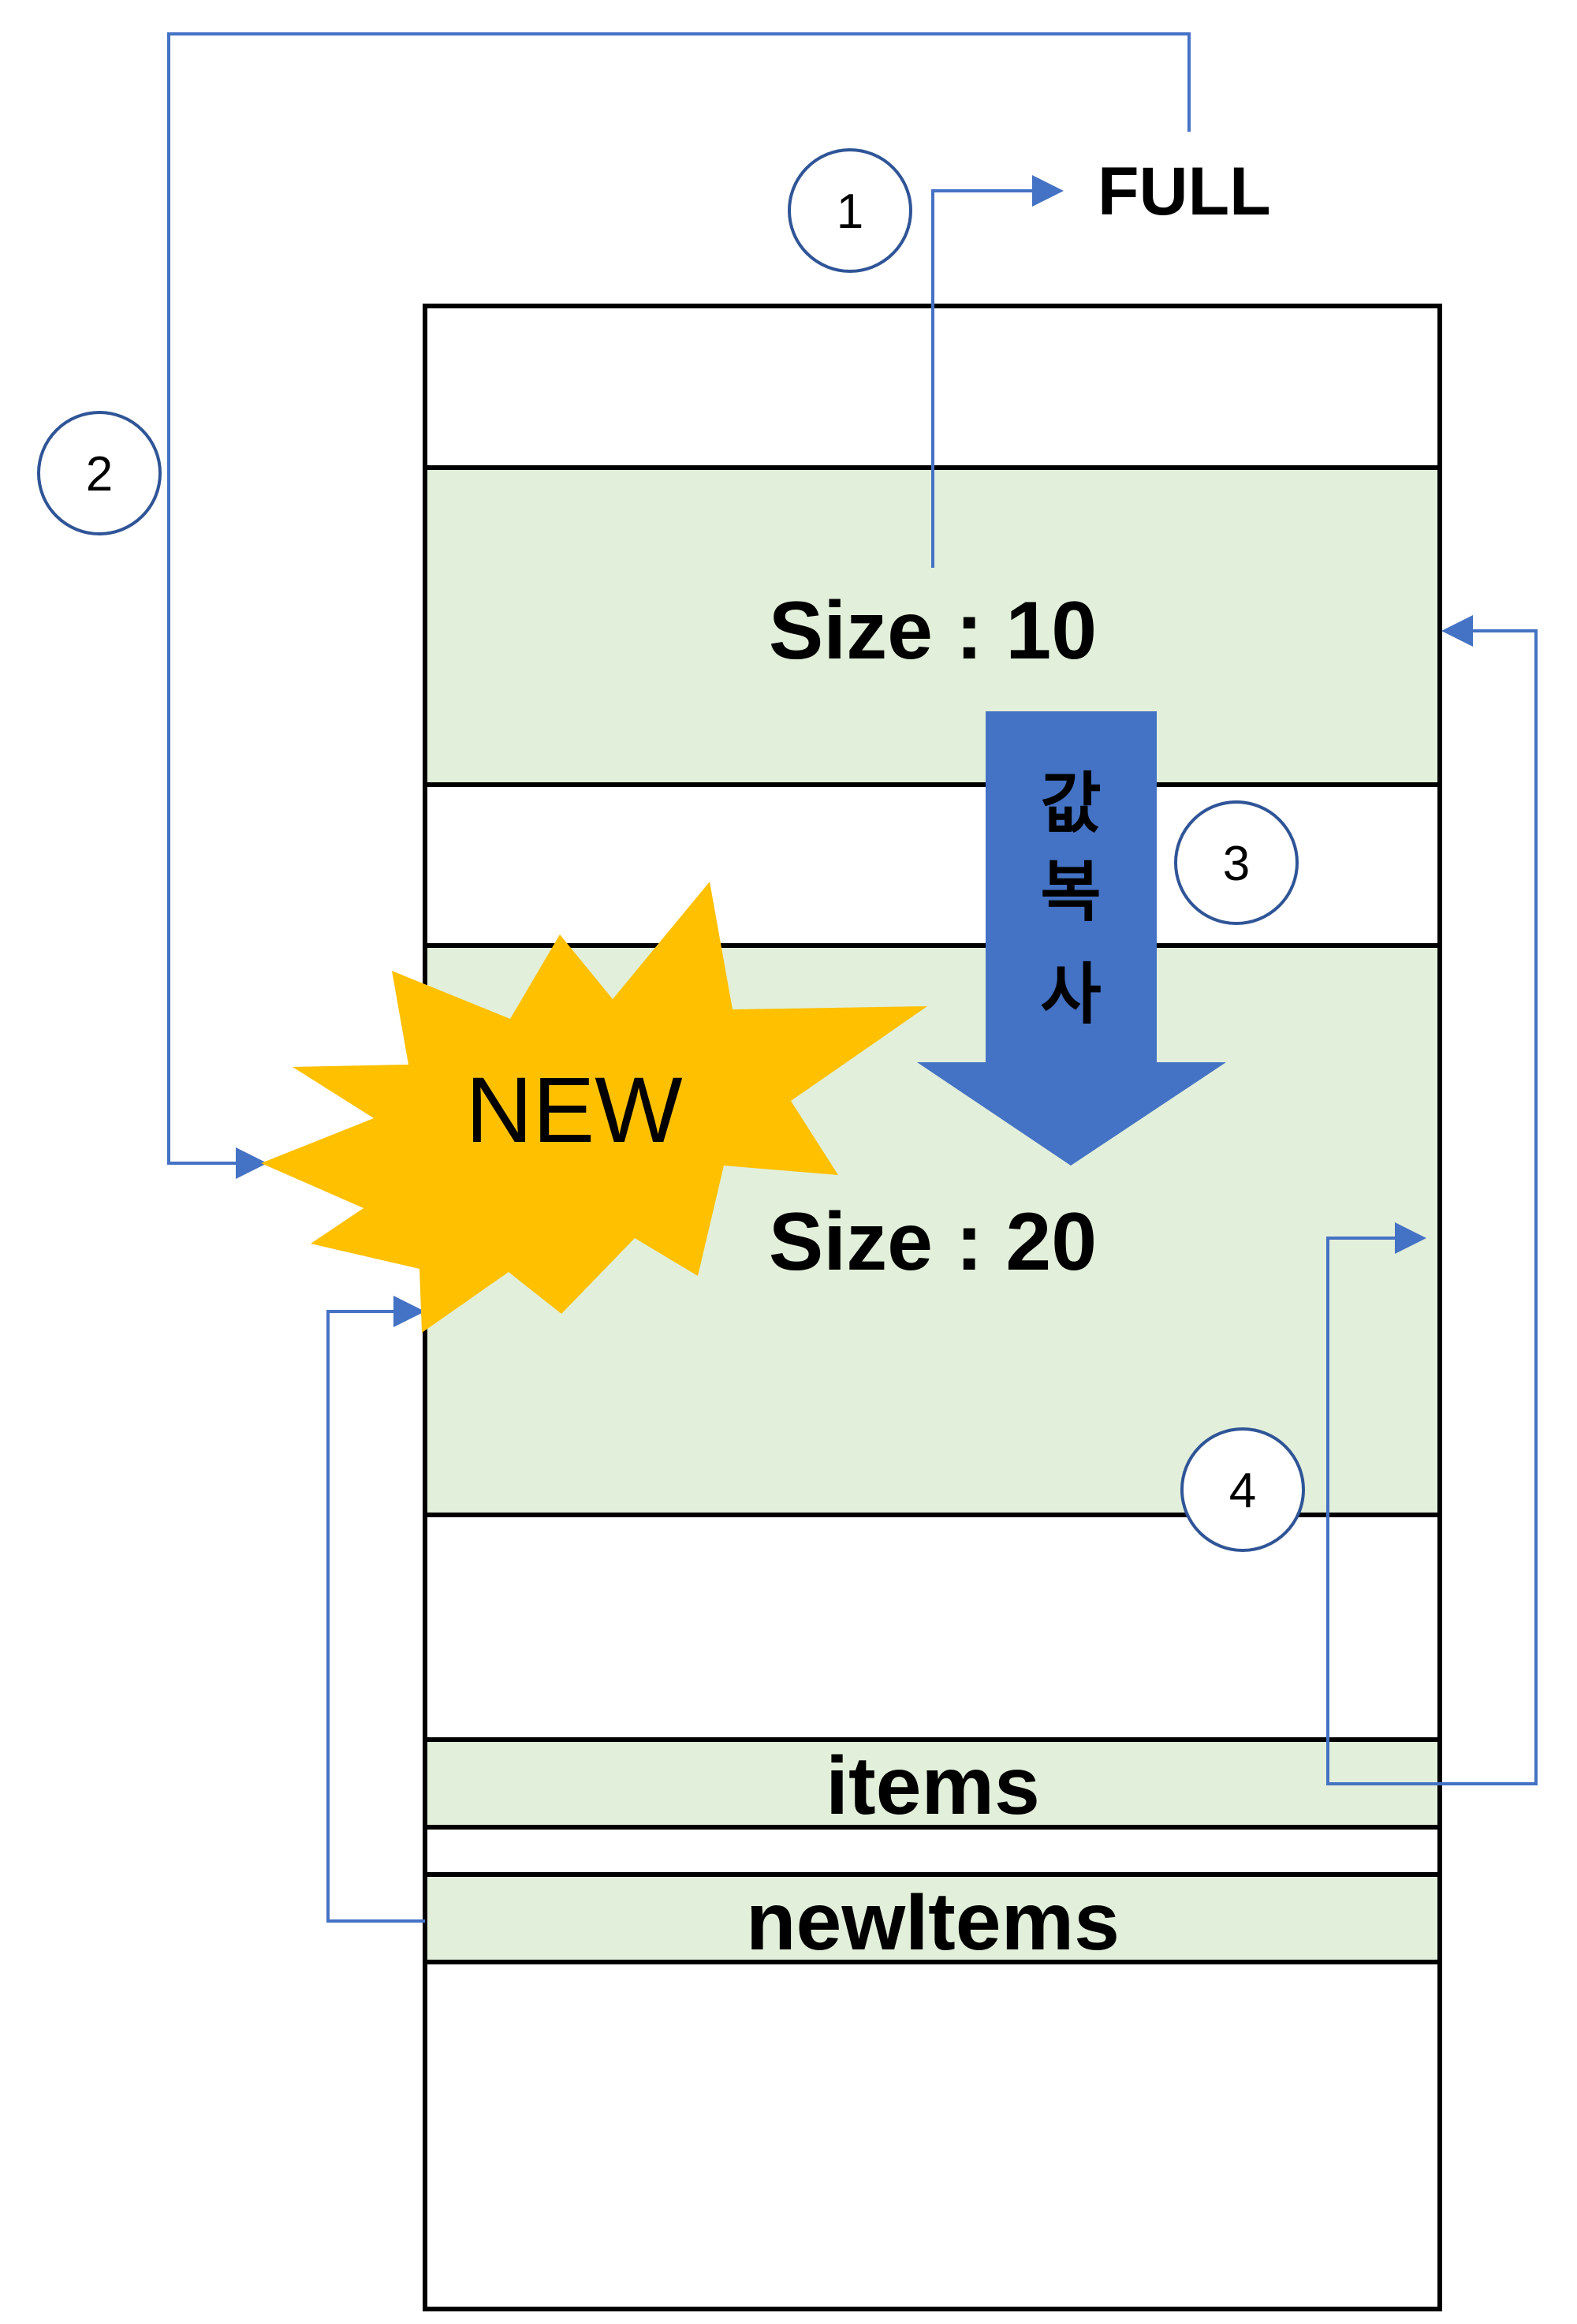 The image size is (1577, 2324). Describe the element at coordinates (933, 1786) in the screenshot. I see `items-label: items` at that location.